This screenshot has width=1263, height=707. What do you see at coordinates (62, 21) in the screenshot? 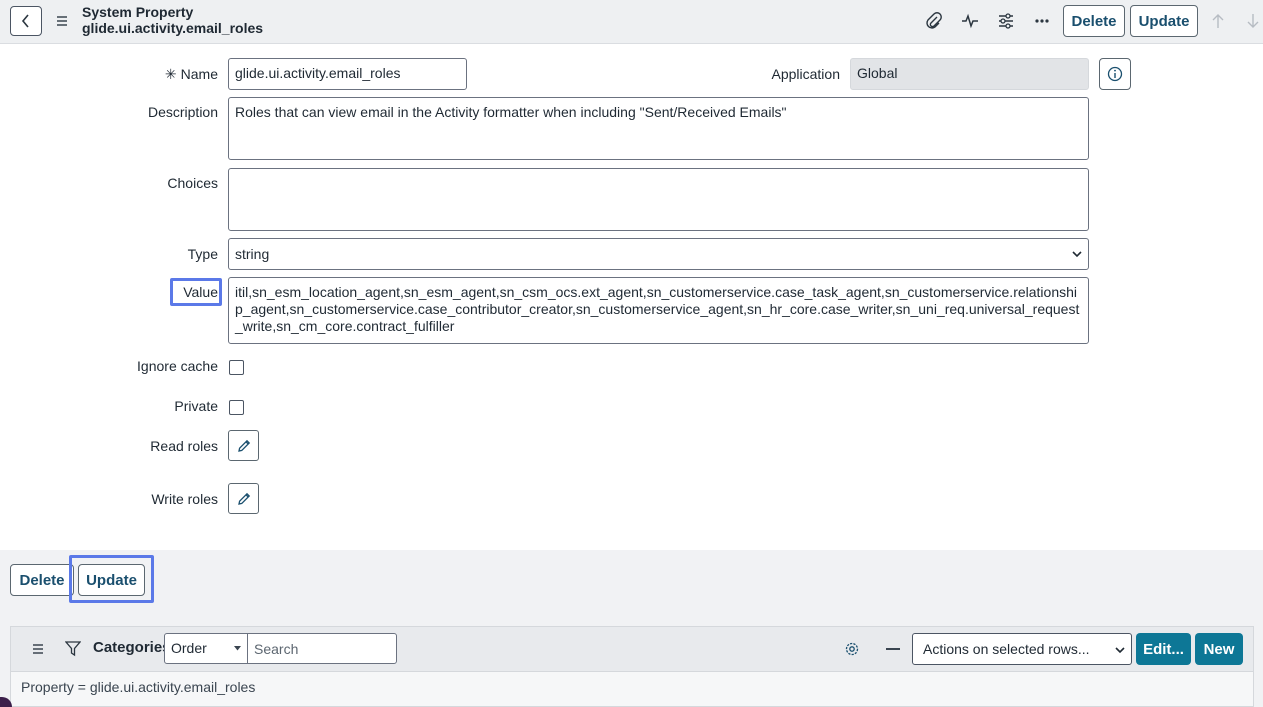
I see `menu-icon` at bounding box center [62, 21].